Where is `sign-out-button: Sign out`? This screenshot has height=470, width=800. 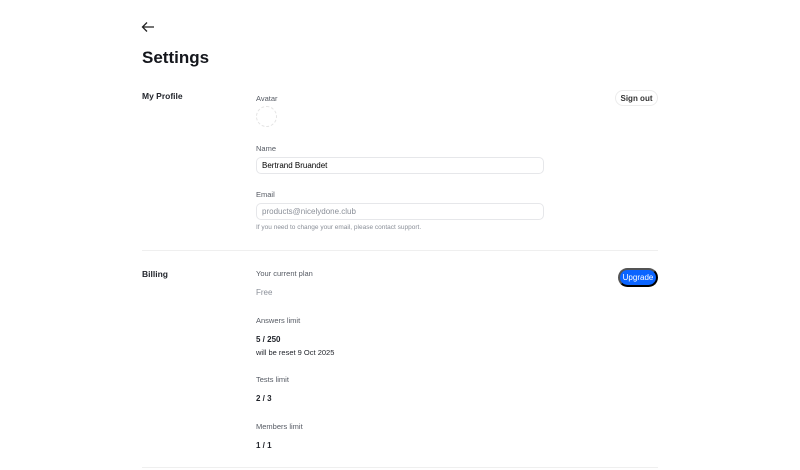
sign-out-button: Sign out is located at coordinates (636, 98).